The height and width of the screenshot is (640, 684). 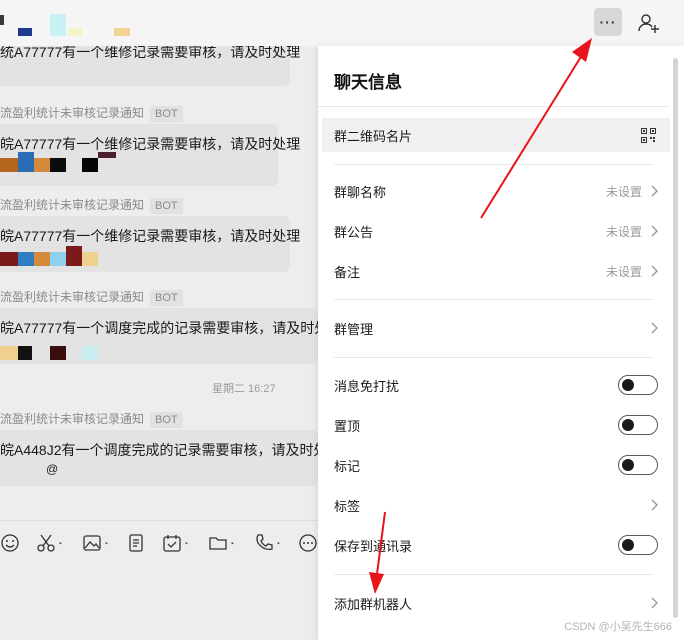 I want to click on message-extra-text: @, so click(x=52, y=469).